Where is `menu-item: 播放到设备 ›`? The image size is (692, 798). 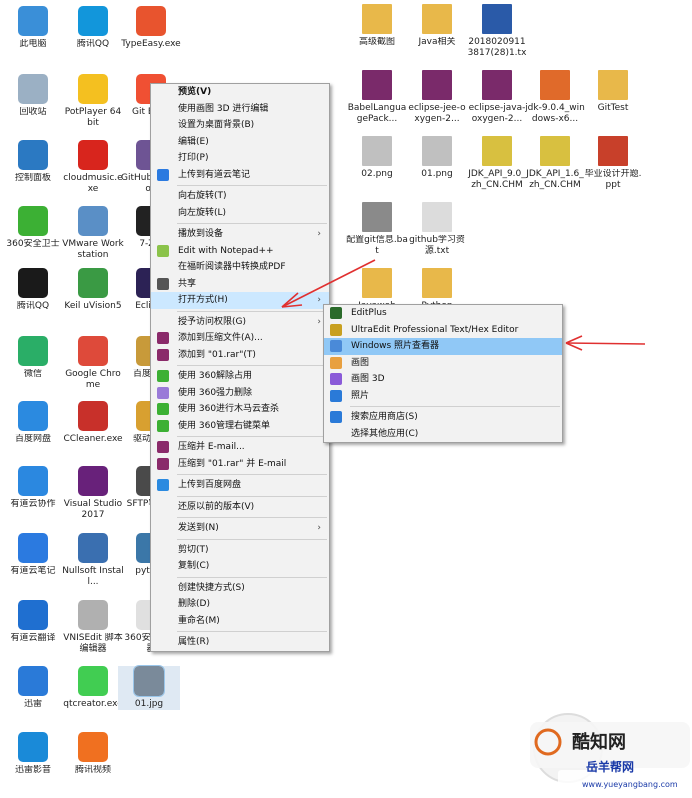
menu-item: 播放到设备 › is located at coordinates (240, 234).